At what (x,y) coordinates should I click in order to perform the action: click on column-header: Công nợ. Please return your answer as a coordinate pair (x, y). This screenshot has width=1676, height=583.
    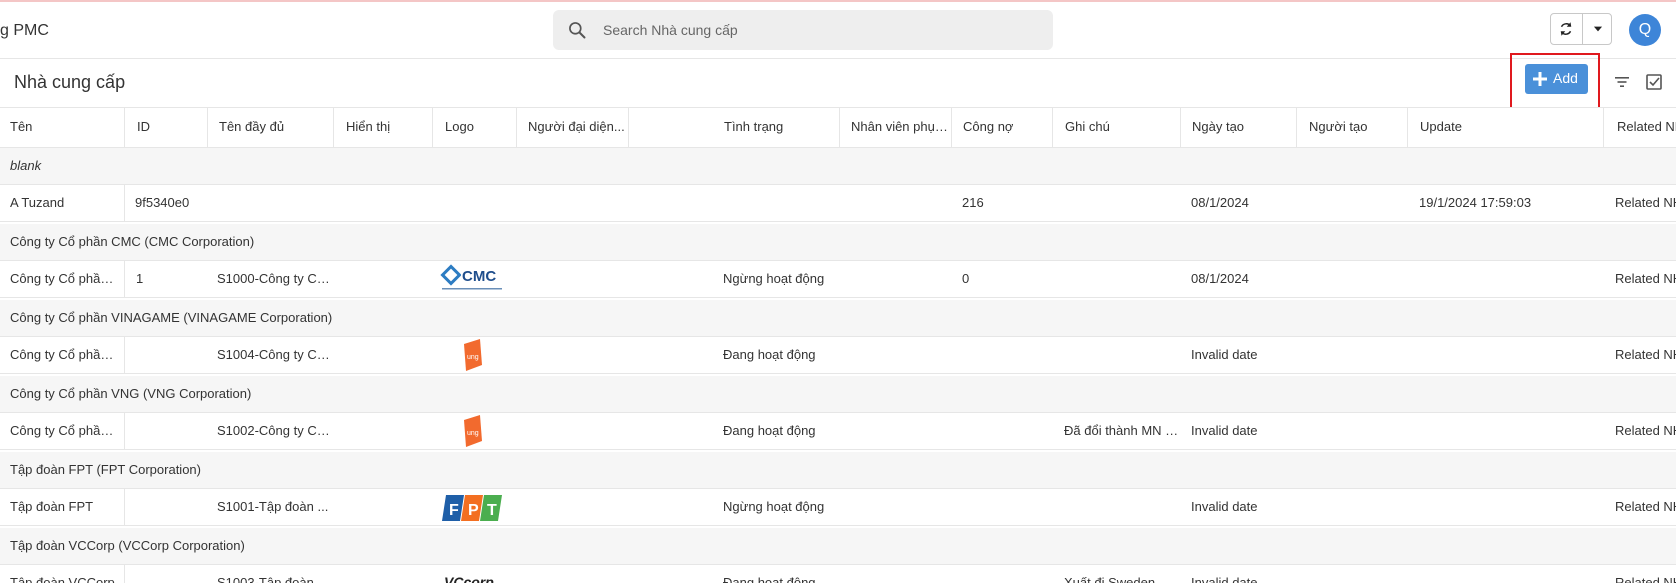
    Looking at the image, I should click on (1003, 127).